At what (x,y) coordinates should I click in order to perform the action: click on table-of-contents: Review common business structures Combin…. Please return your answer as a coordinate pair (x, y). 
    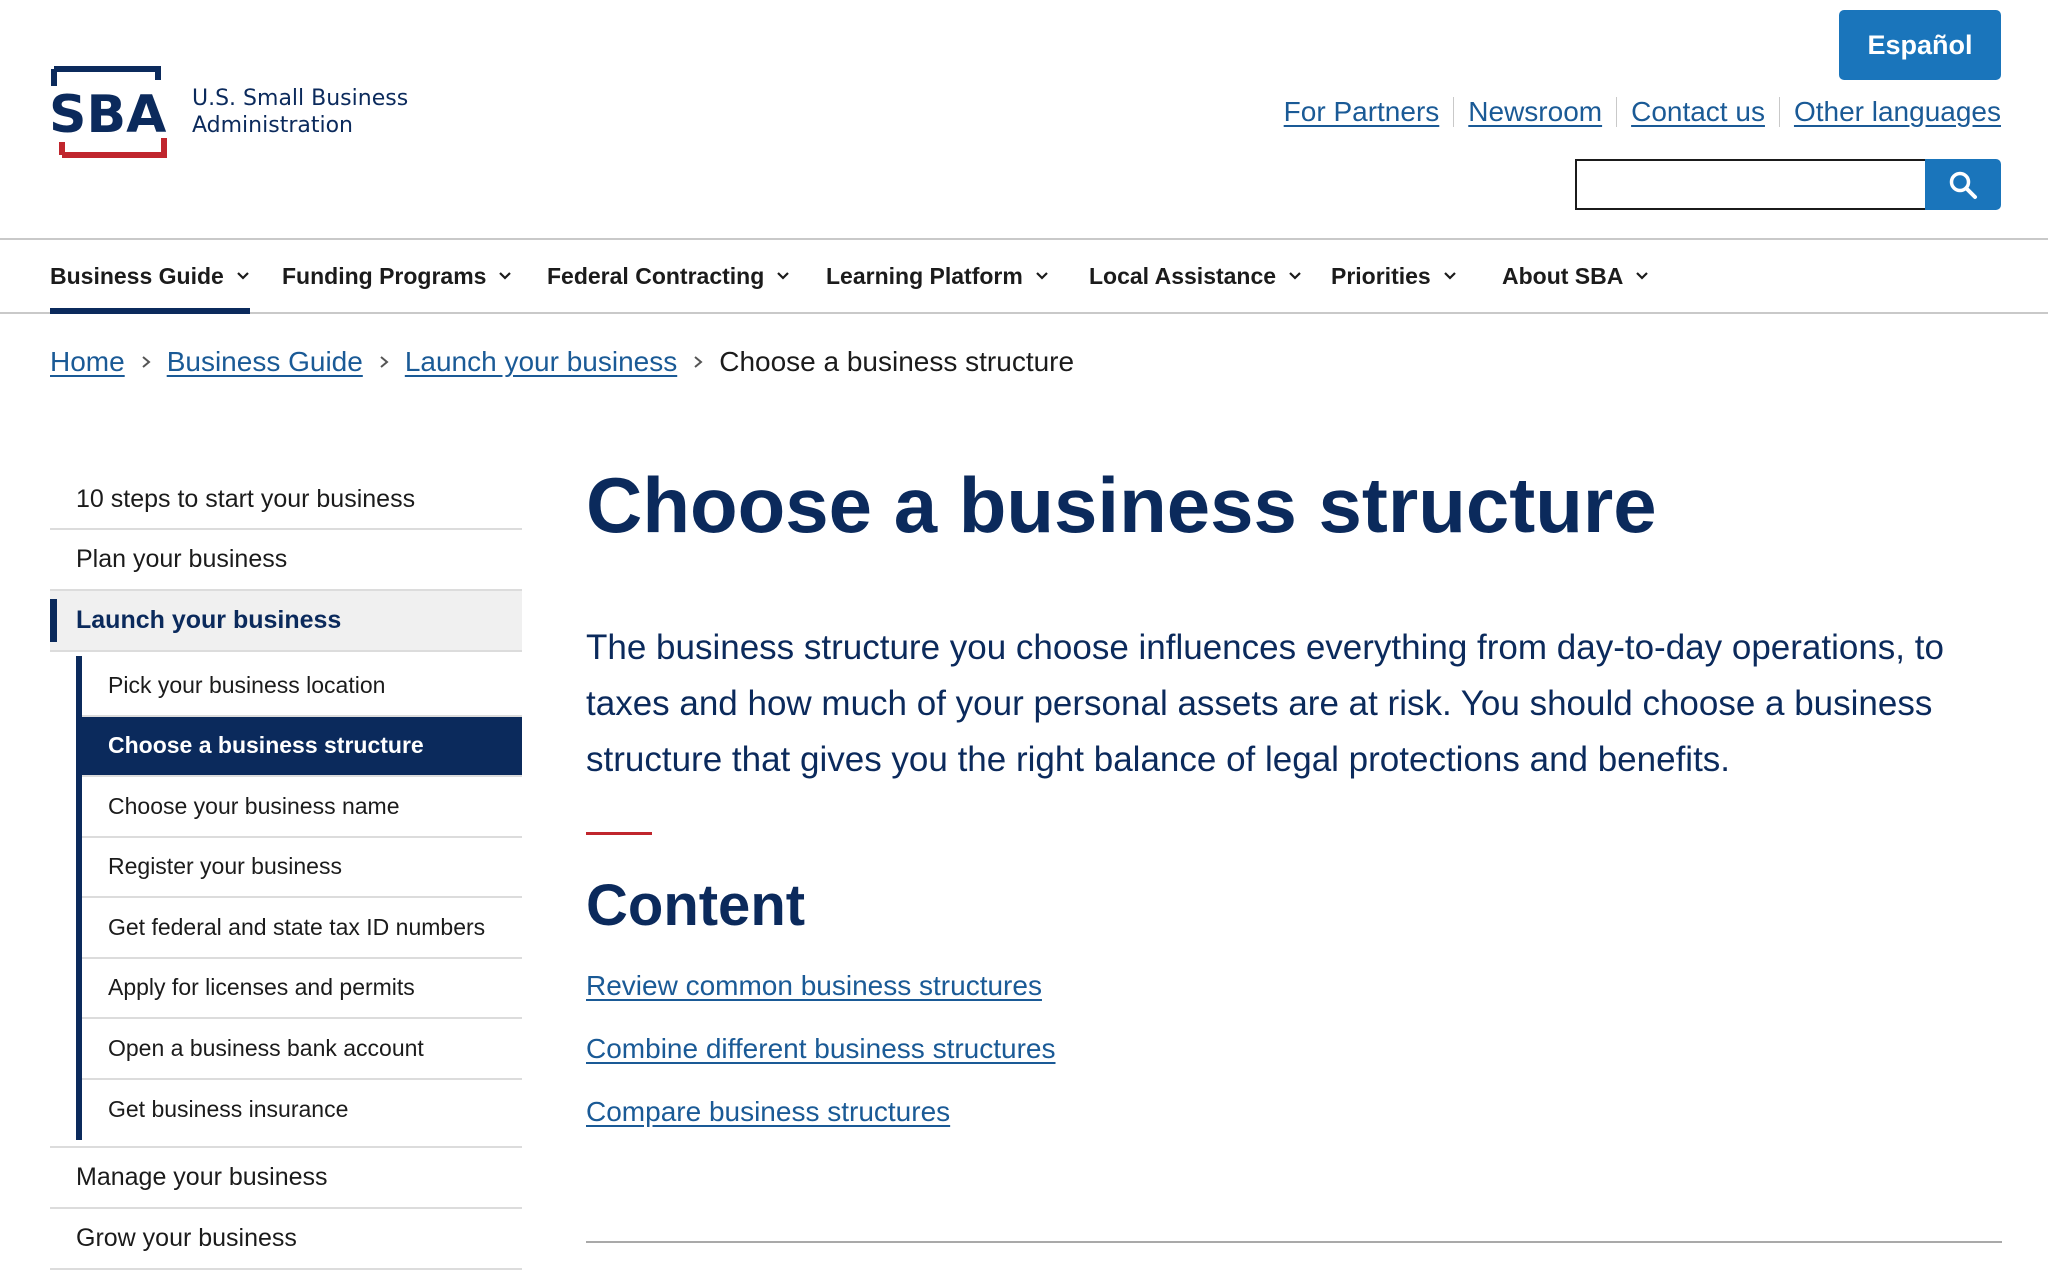
    Looking at the image, I should click on (1294, 1049).